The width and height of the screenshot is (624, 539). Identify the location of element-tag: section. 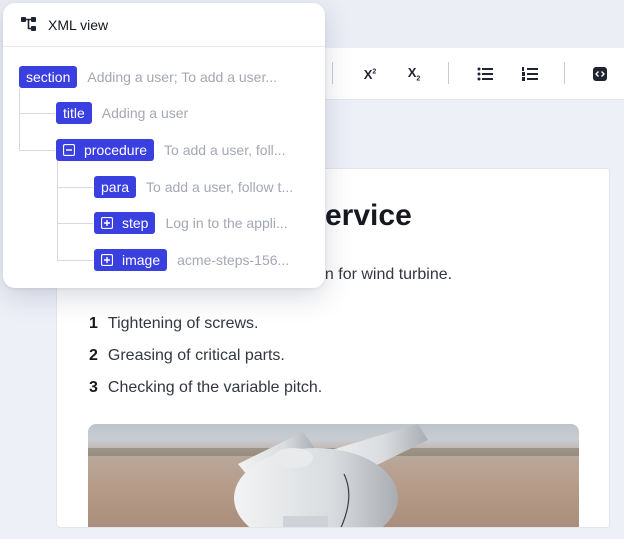
(48, 77).